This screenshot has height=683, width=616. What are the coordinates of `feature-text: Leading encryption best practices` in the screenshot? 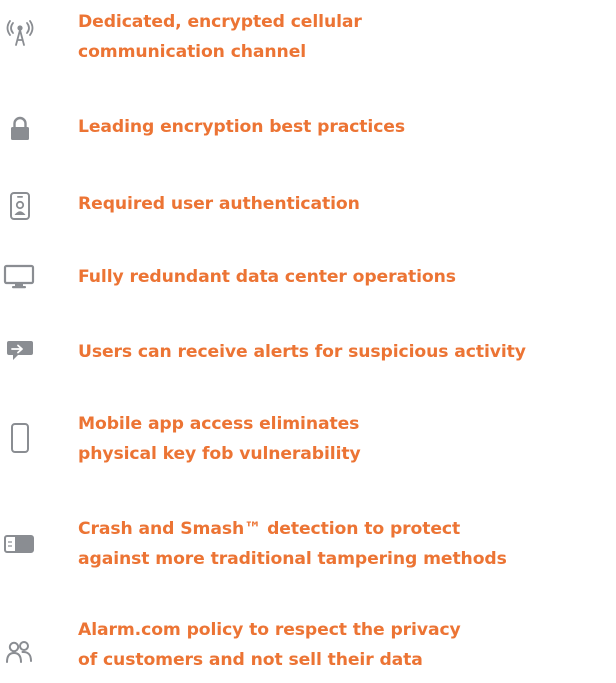 It's located at (347, 127).